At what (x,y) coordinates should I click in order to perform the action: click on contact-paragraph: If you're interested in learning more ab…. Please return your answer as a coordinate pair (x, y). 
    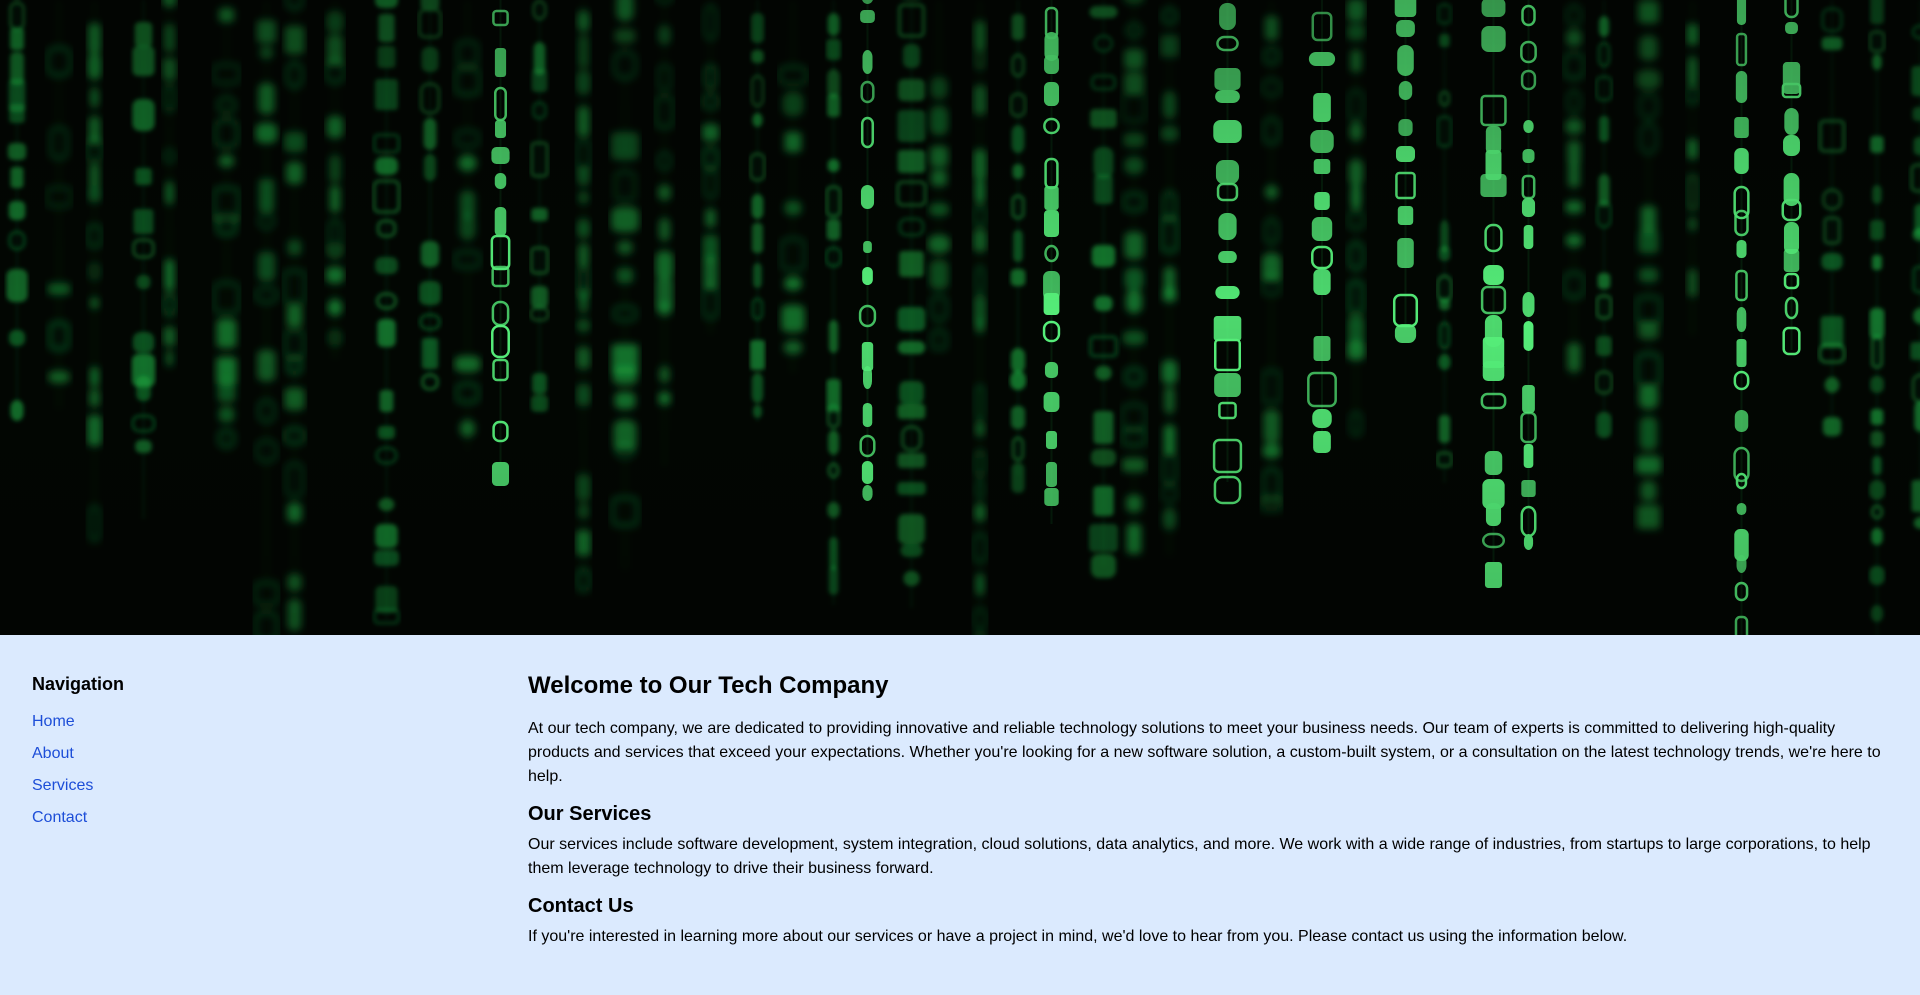
    Looking at the image, I should click on (1078, 936).